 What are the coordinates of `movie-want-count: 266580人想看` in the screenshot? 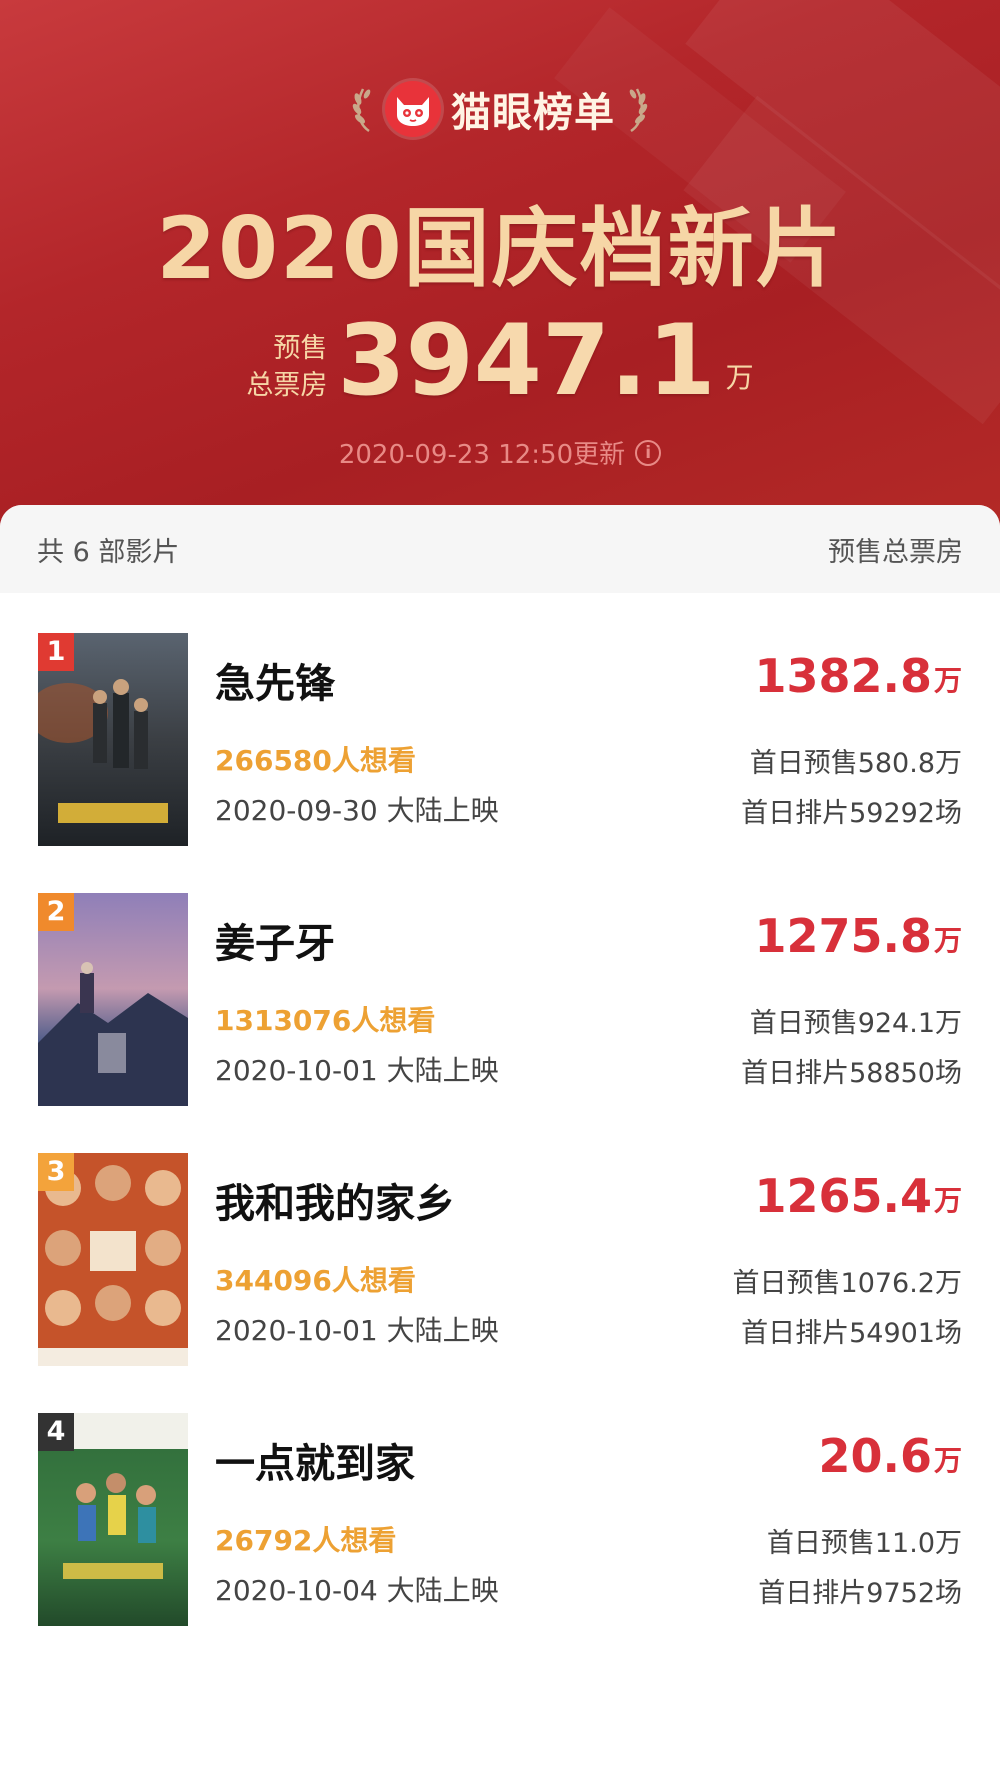 It's located at (315, 760).